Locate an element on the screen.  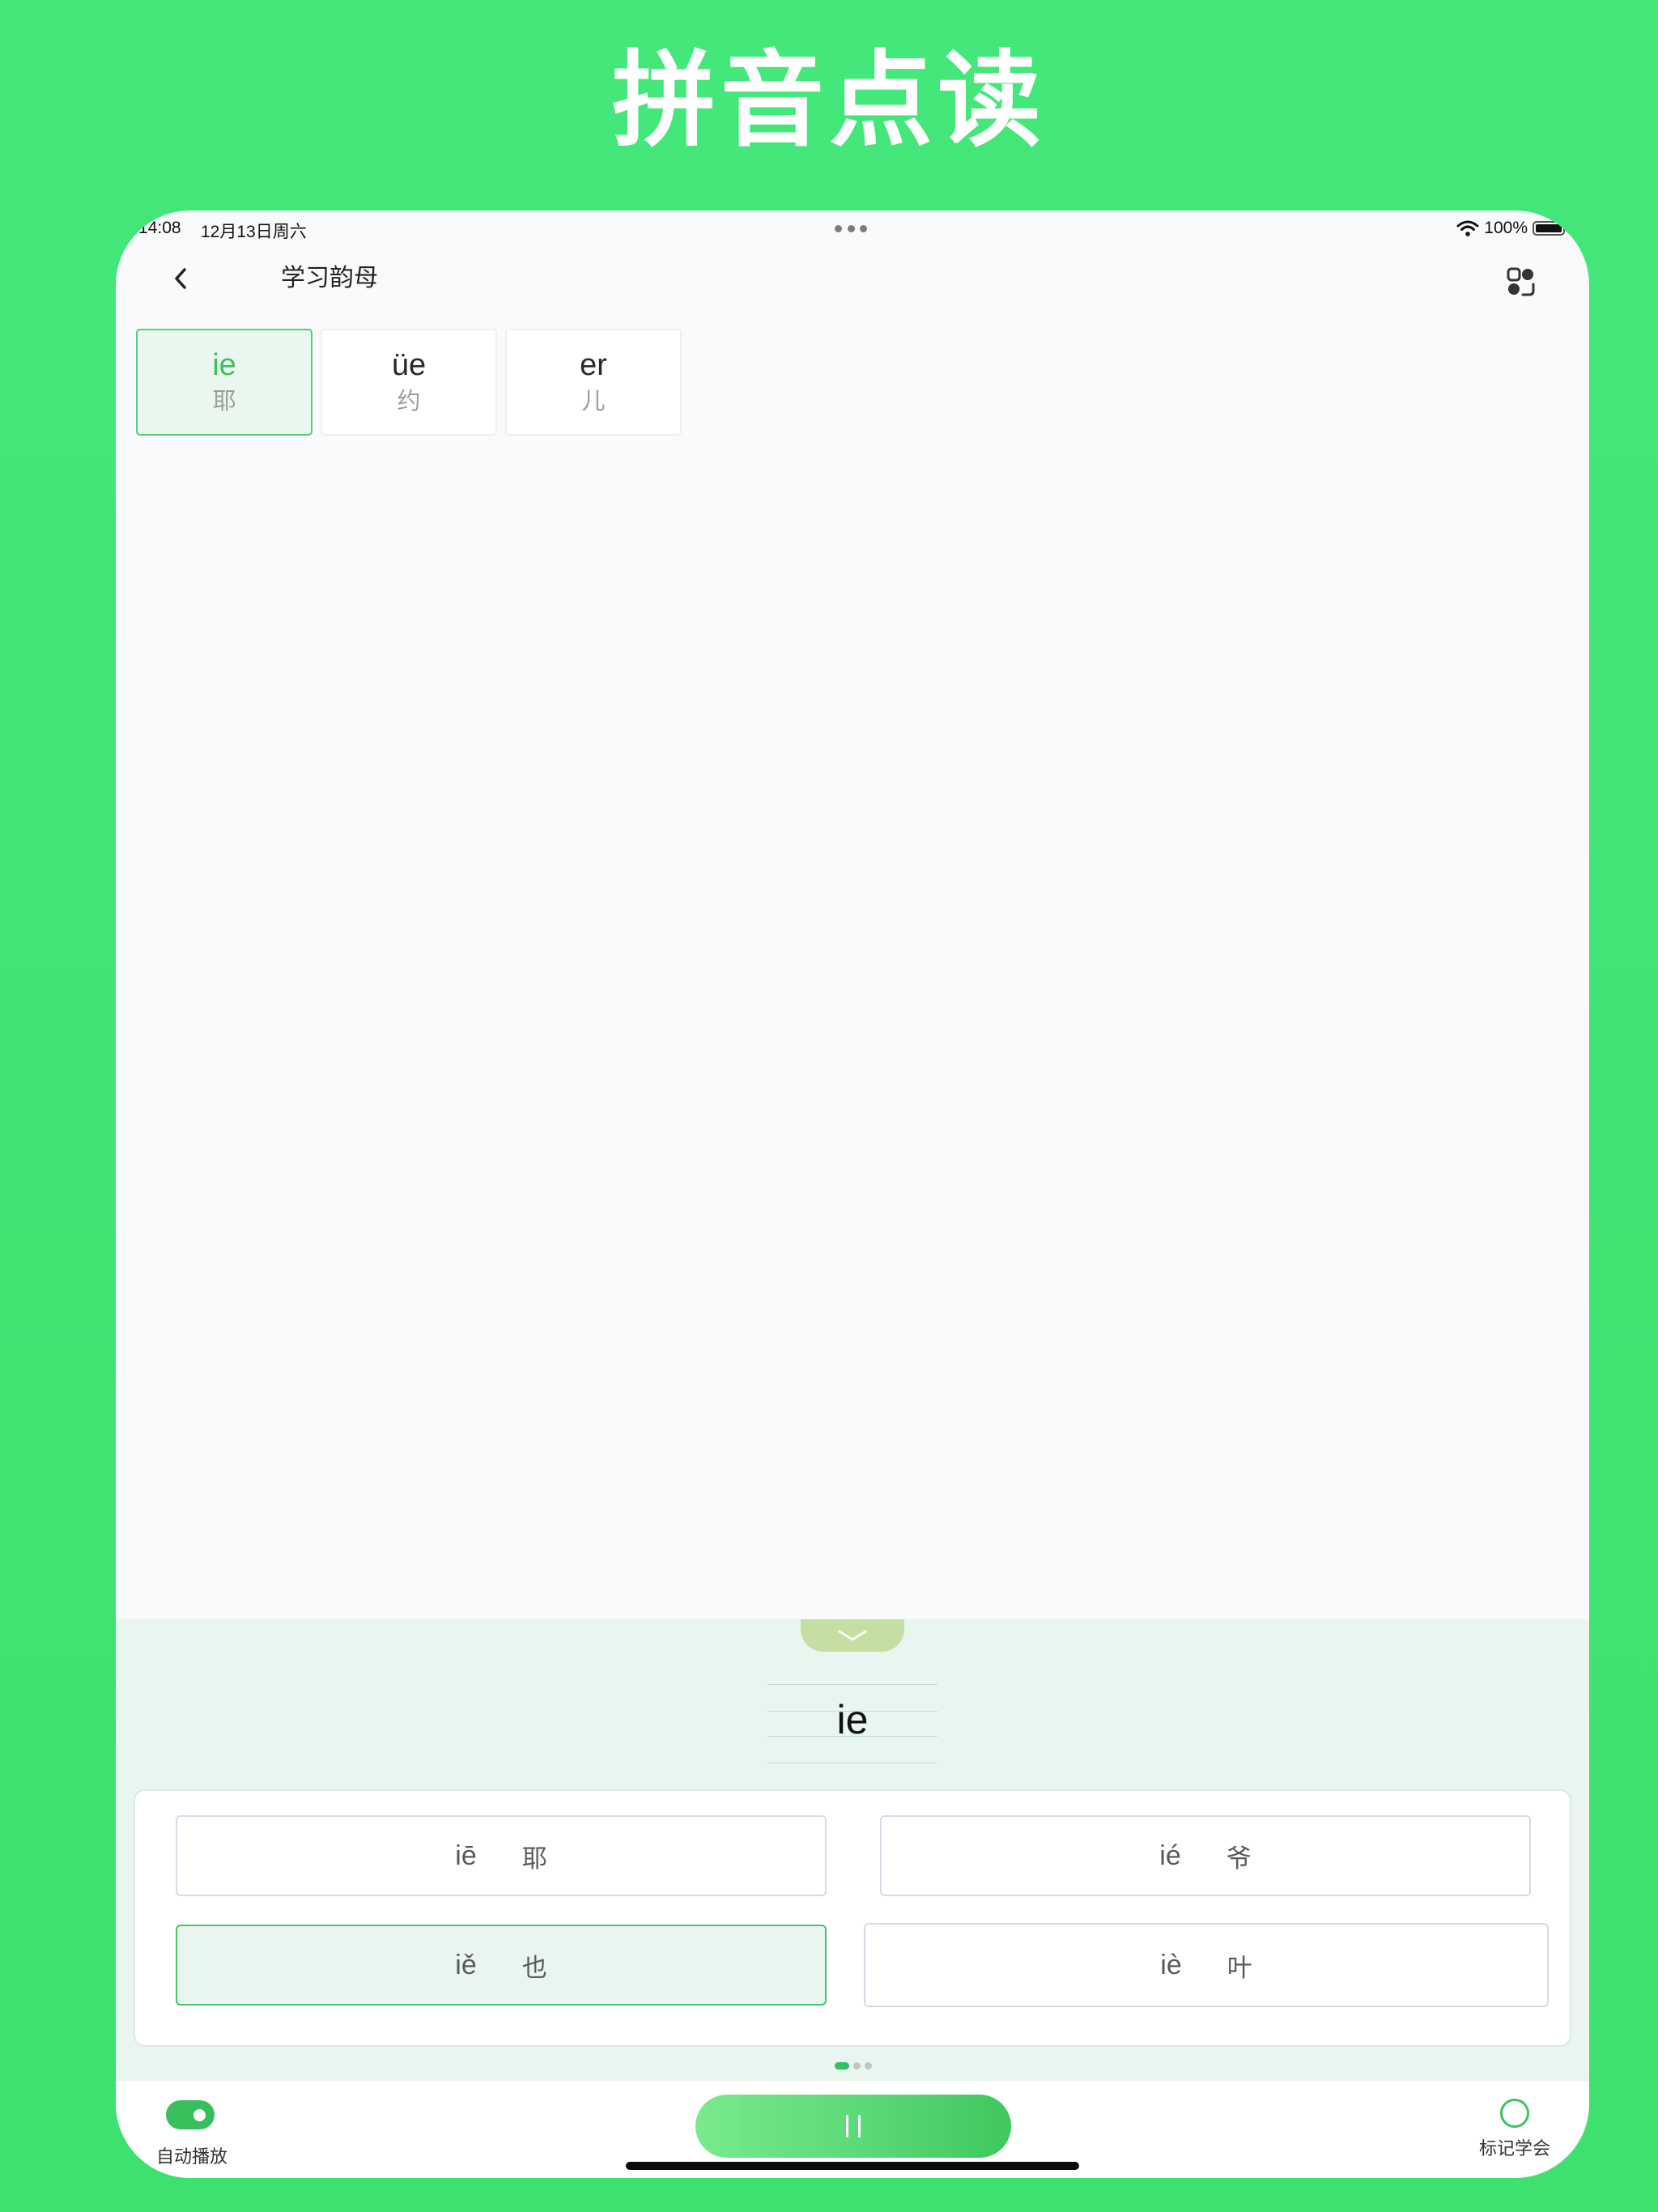
page-title: 学习韵母 is located at coordinates (329, 278).